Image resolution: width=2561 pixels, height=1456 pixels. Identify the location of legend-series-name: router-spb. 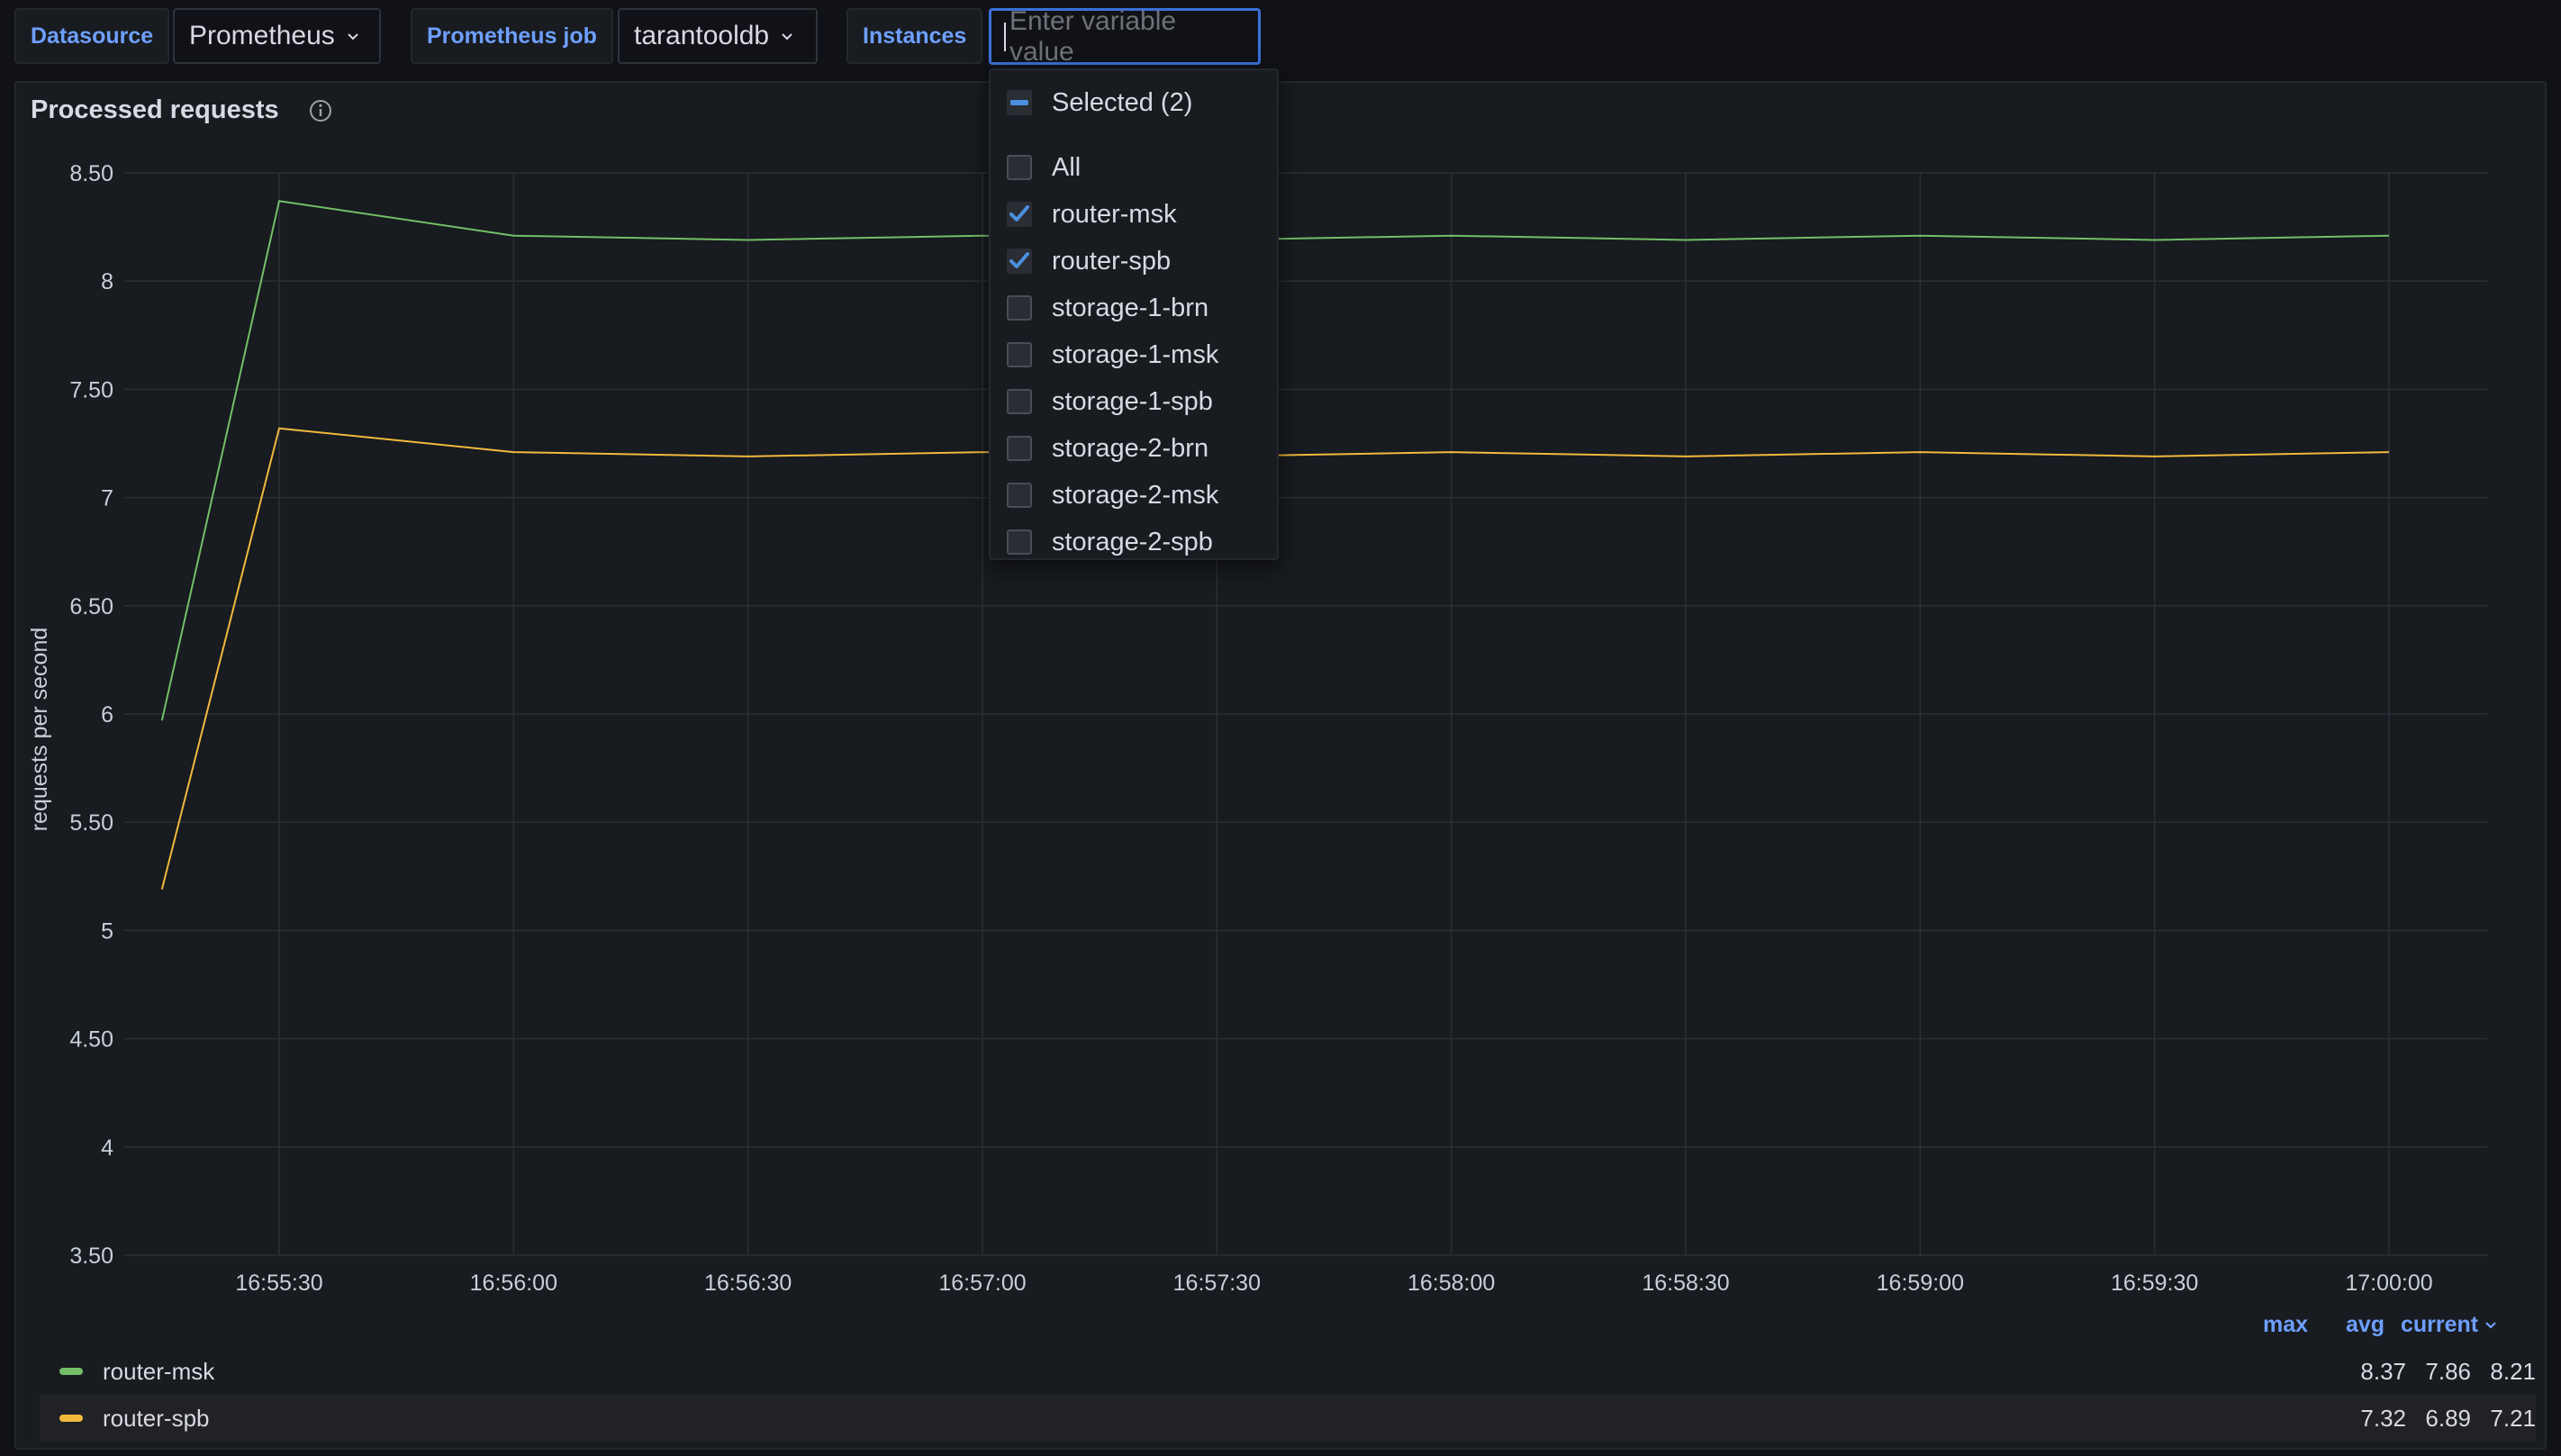
(156, 1418).